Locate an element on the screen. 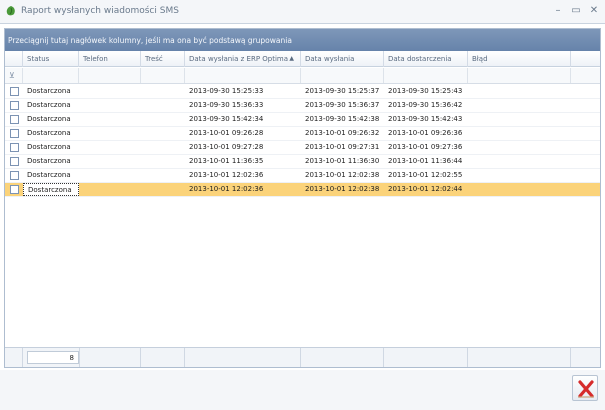  select-column-header is located at coordinates (14, 59).